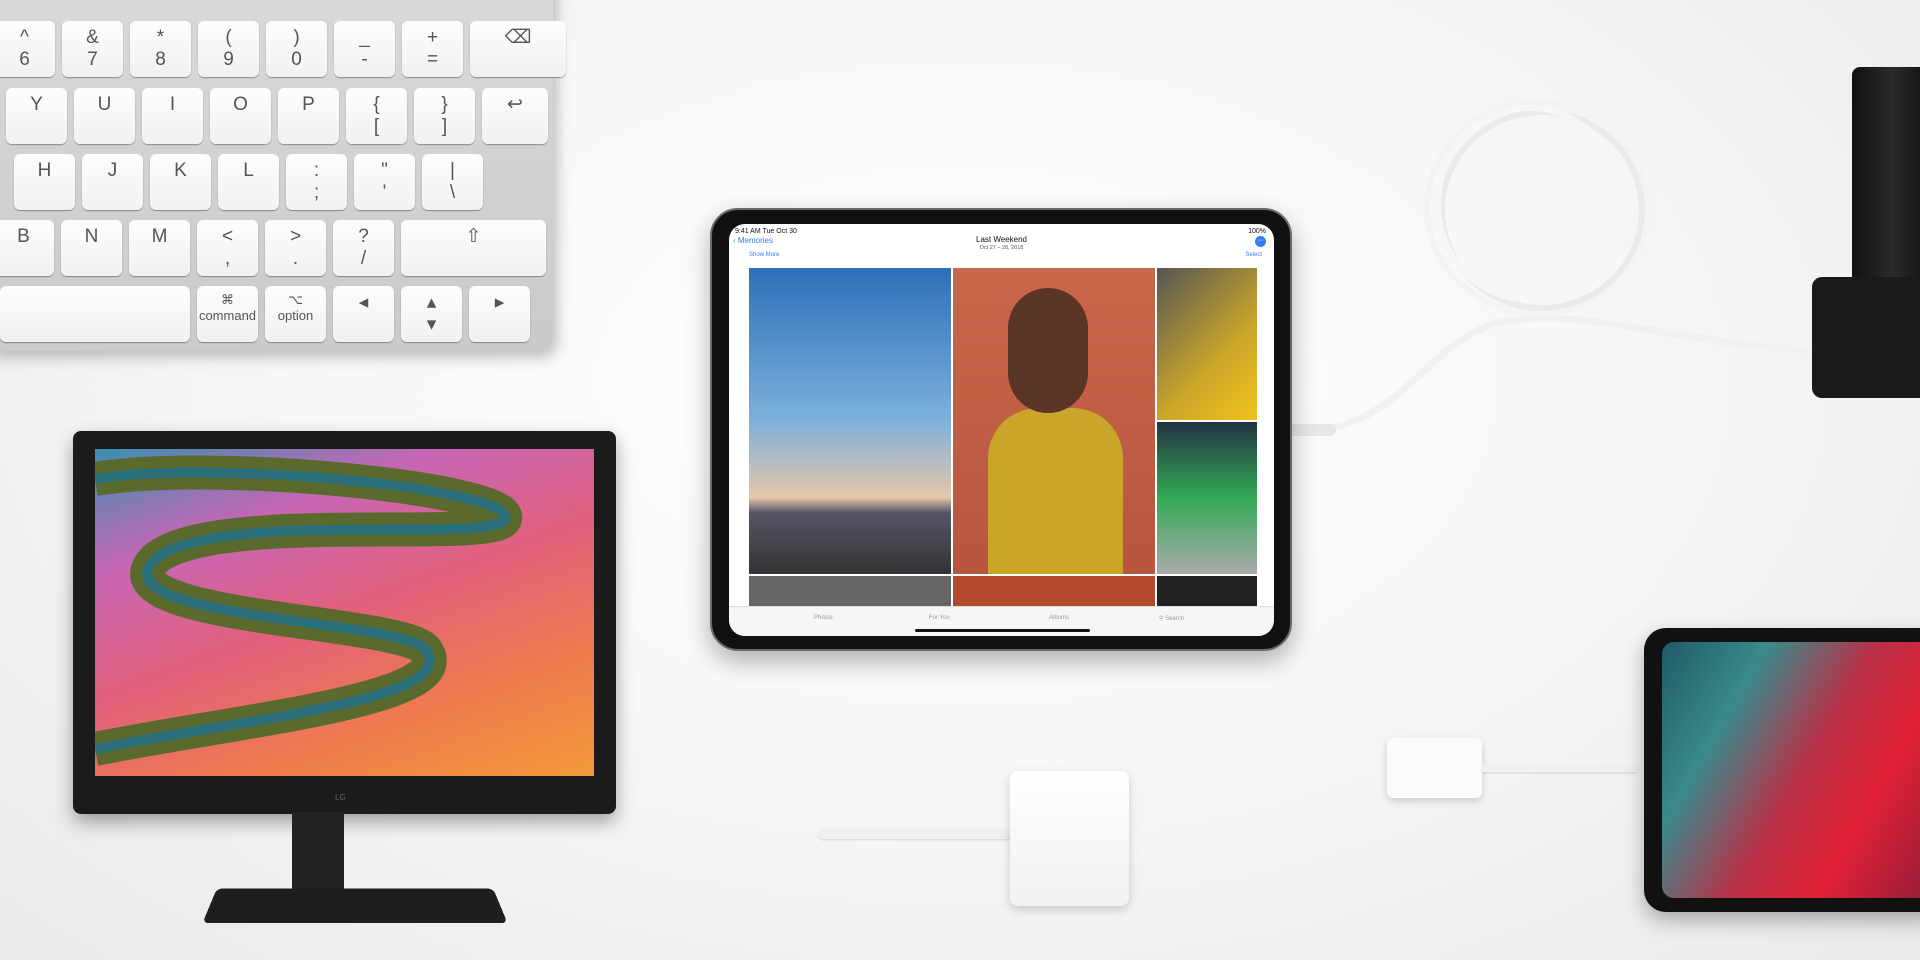 This screenshot has height=960, width=1920. What do you see at coordinates (431, 314) in the screenshot?
I see `key: ▴ ▾` at bounding box center [431, 314].